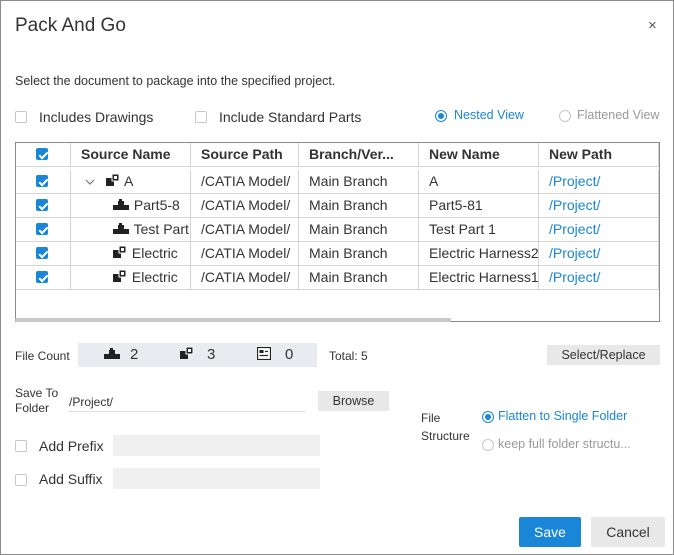 This screenshot has width=674, height=555. I want to click on source-name-cell: Test Part, so click(131, 229).